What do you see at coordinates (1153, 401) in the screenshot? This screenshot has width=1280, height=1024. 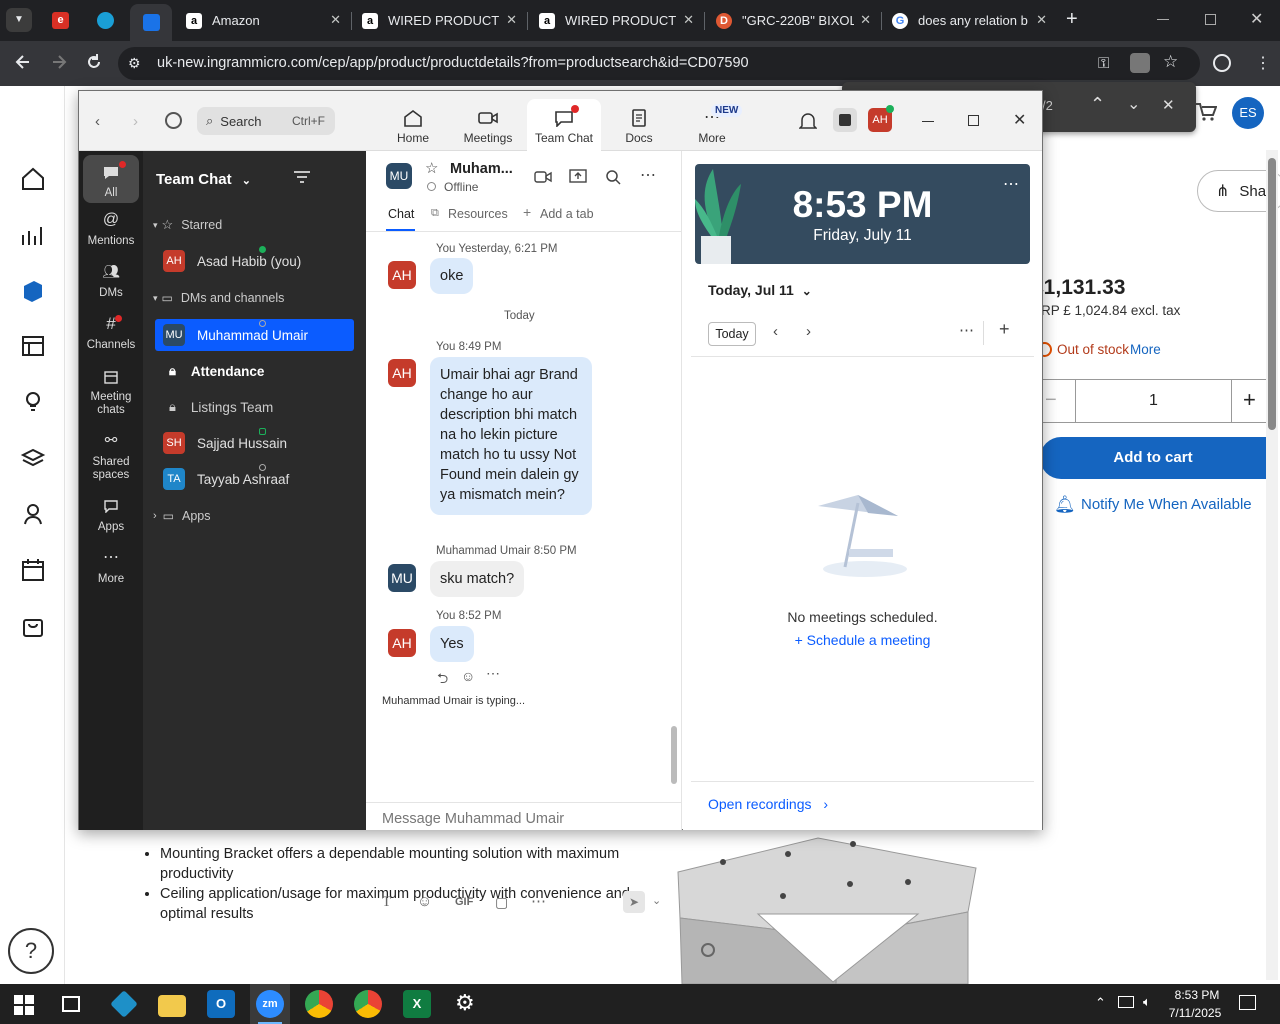 I see `quantity-input: 1` at bounding box center [1153, 401].